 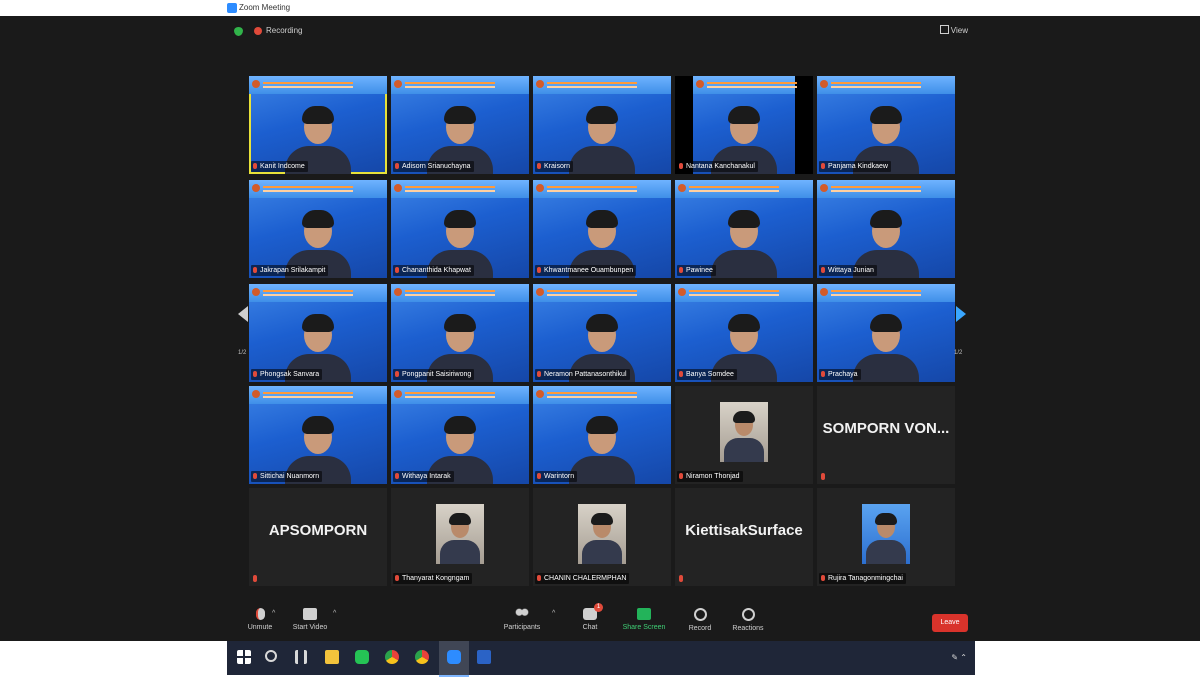 What do you see at coordinates (886, 125) in the screenshot?
I see `participant-tile: Panjama Kindkaew` at bounding box center [886, 125].